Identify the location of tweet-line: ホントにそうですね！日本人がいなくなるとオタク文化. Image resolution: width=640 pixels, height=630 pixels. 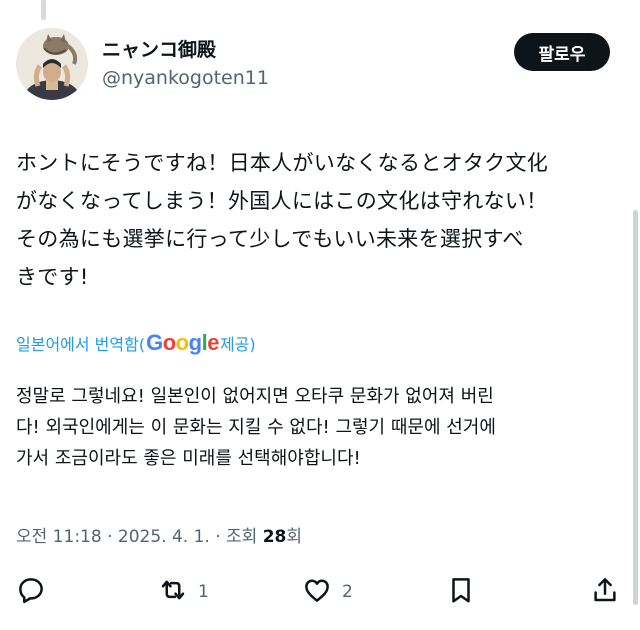
(282, 163).